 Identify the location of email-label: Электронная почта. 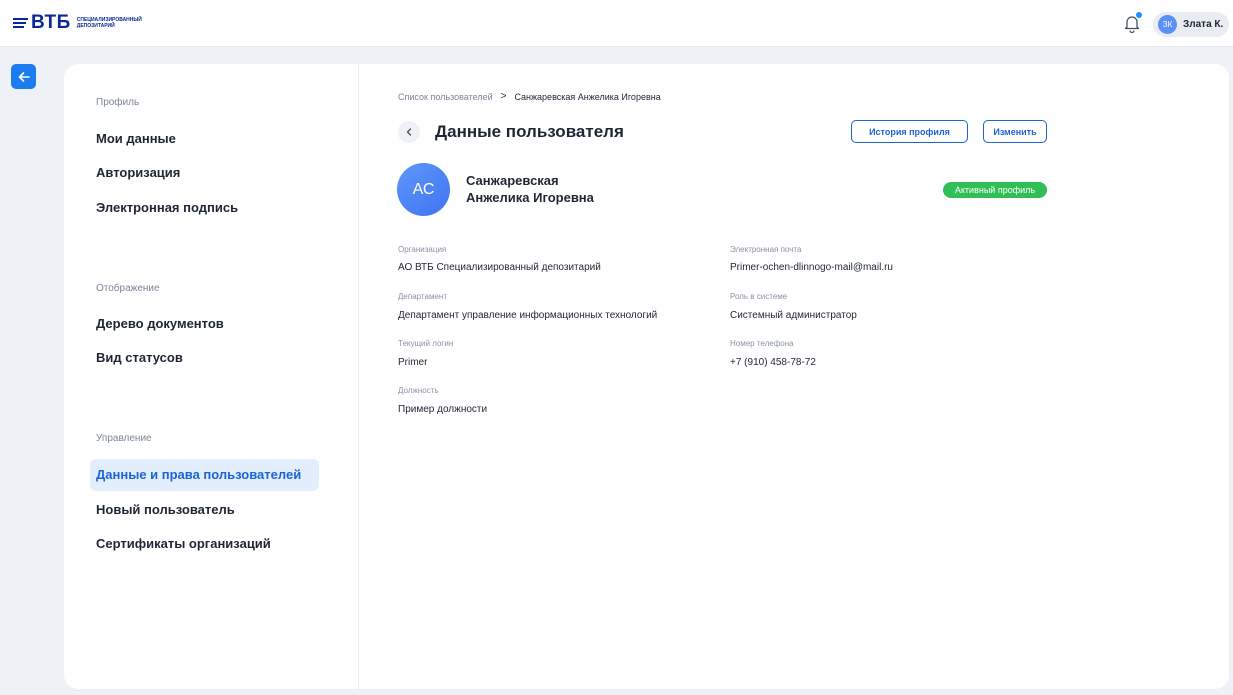
(766, 249).